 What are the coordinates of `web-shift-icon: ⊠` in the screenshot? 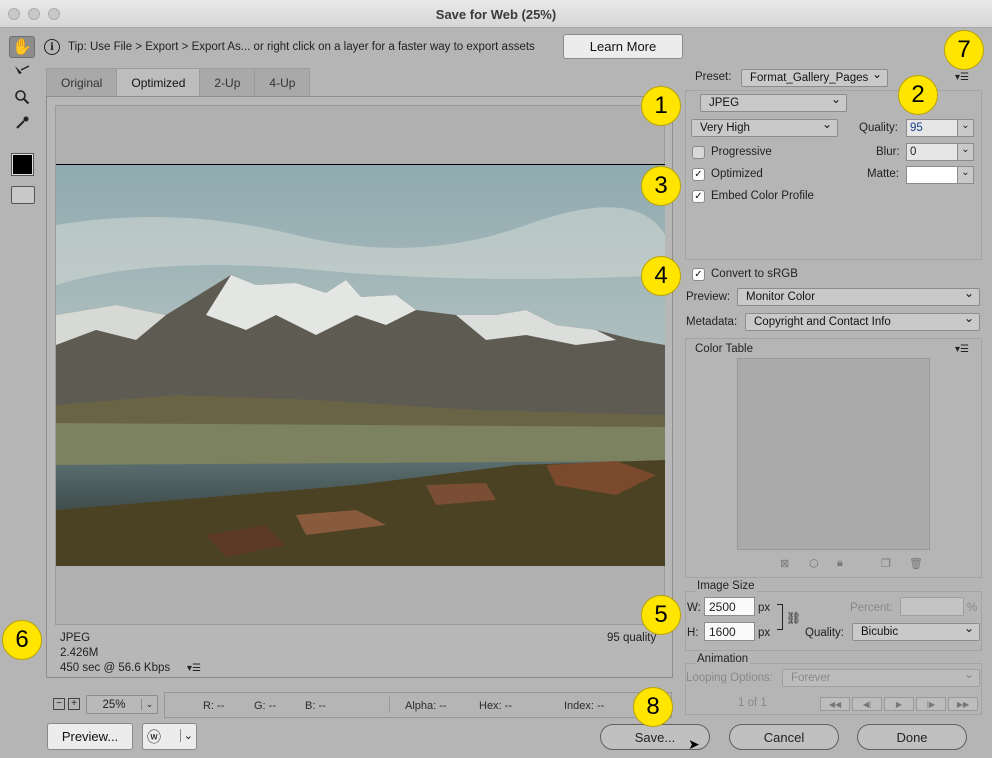 It's located at (784, 563).